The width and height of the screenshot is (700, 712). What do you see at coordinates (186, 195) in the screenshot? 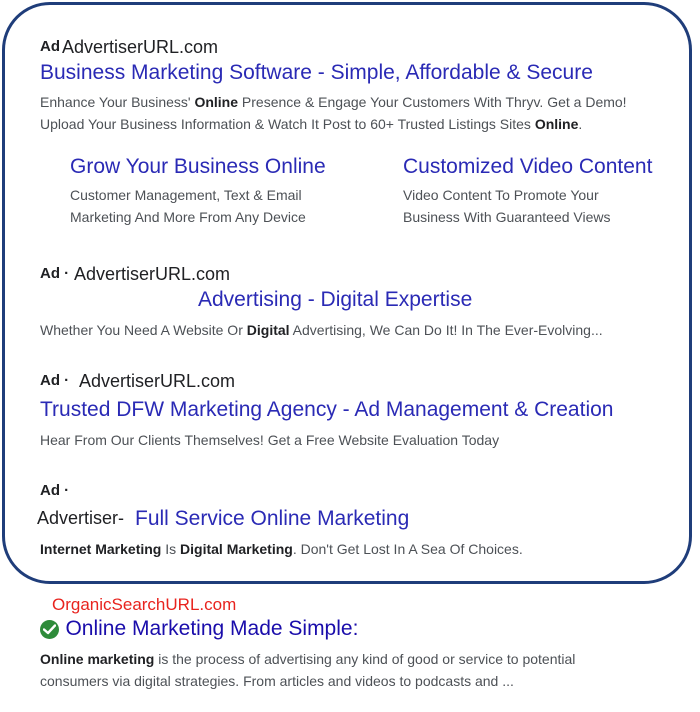
I see `sitelink-description: Customer Management, Text & Email` at bounding box center [186, 195].